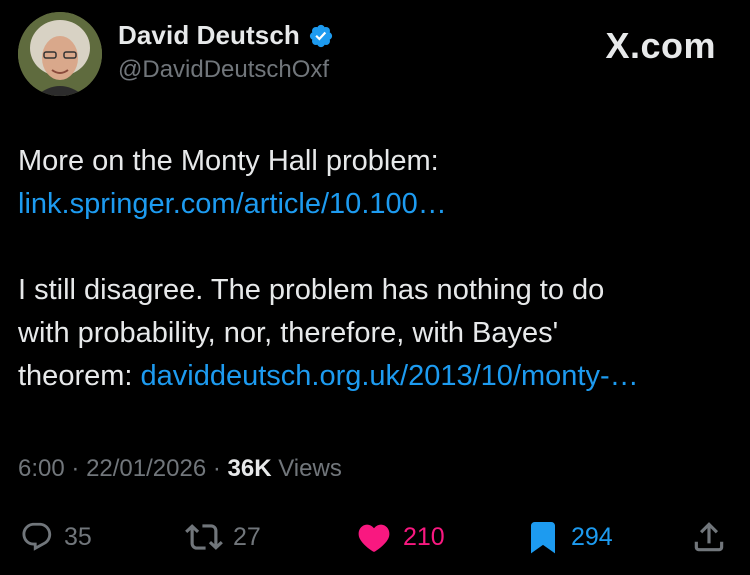 The width and height of the screenshot is (750, 575). Describe the element at coordinates (400, 537) in the screenshot. I see `like-button: 210` at that location.